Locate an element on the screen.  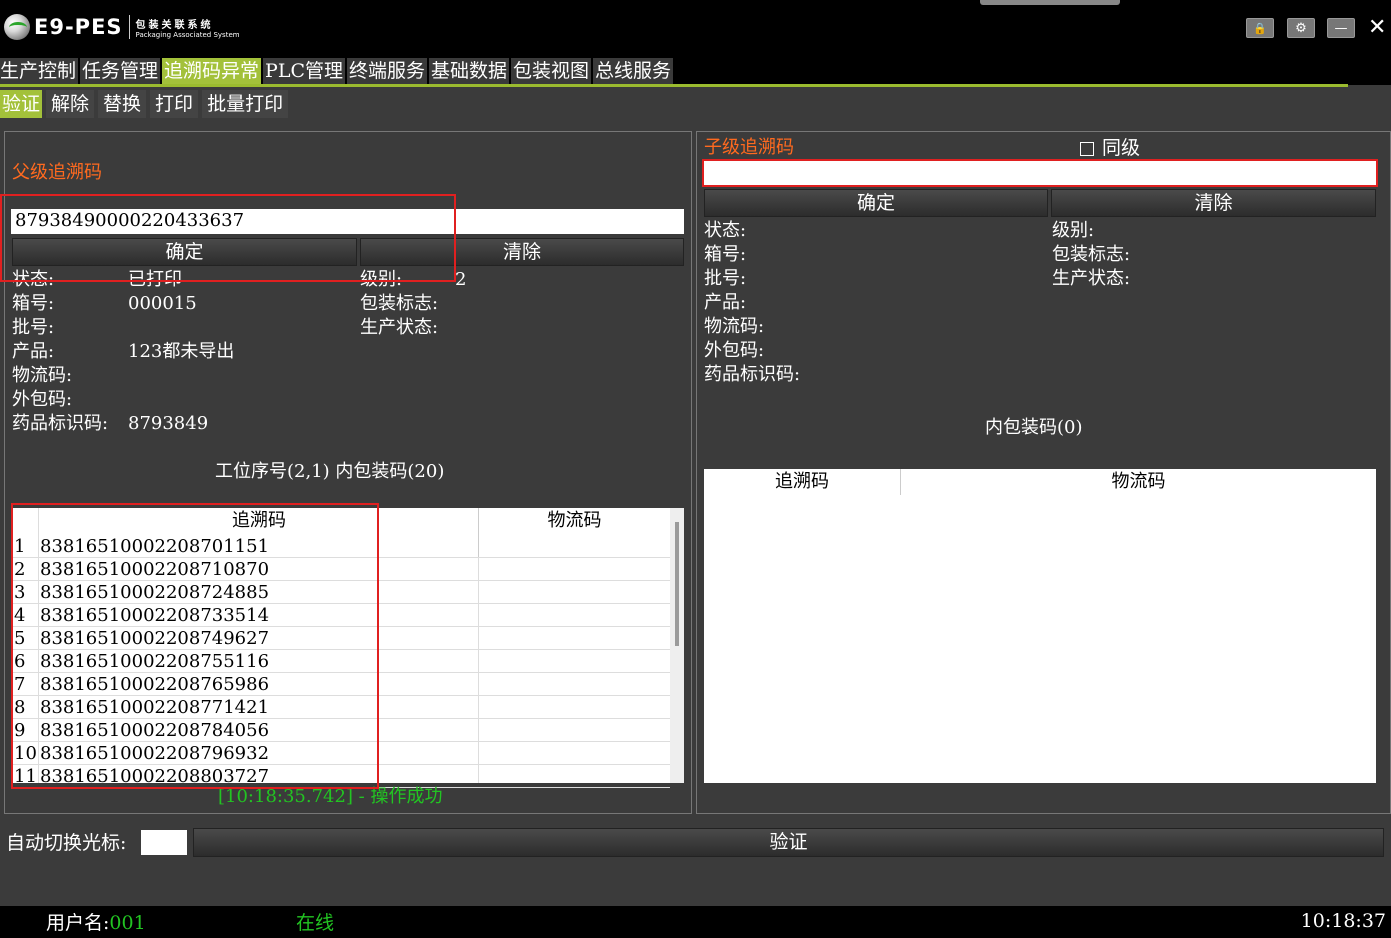
same-level-checkbox is located at coordinates (1087, 149).